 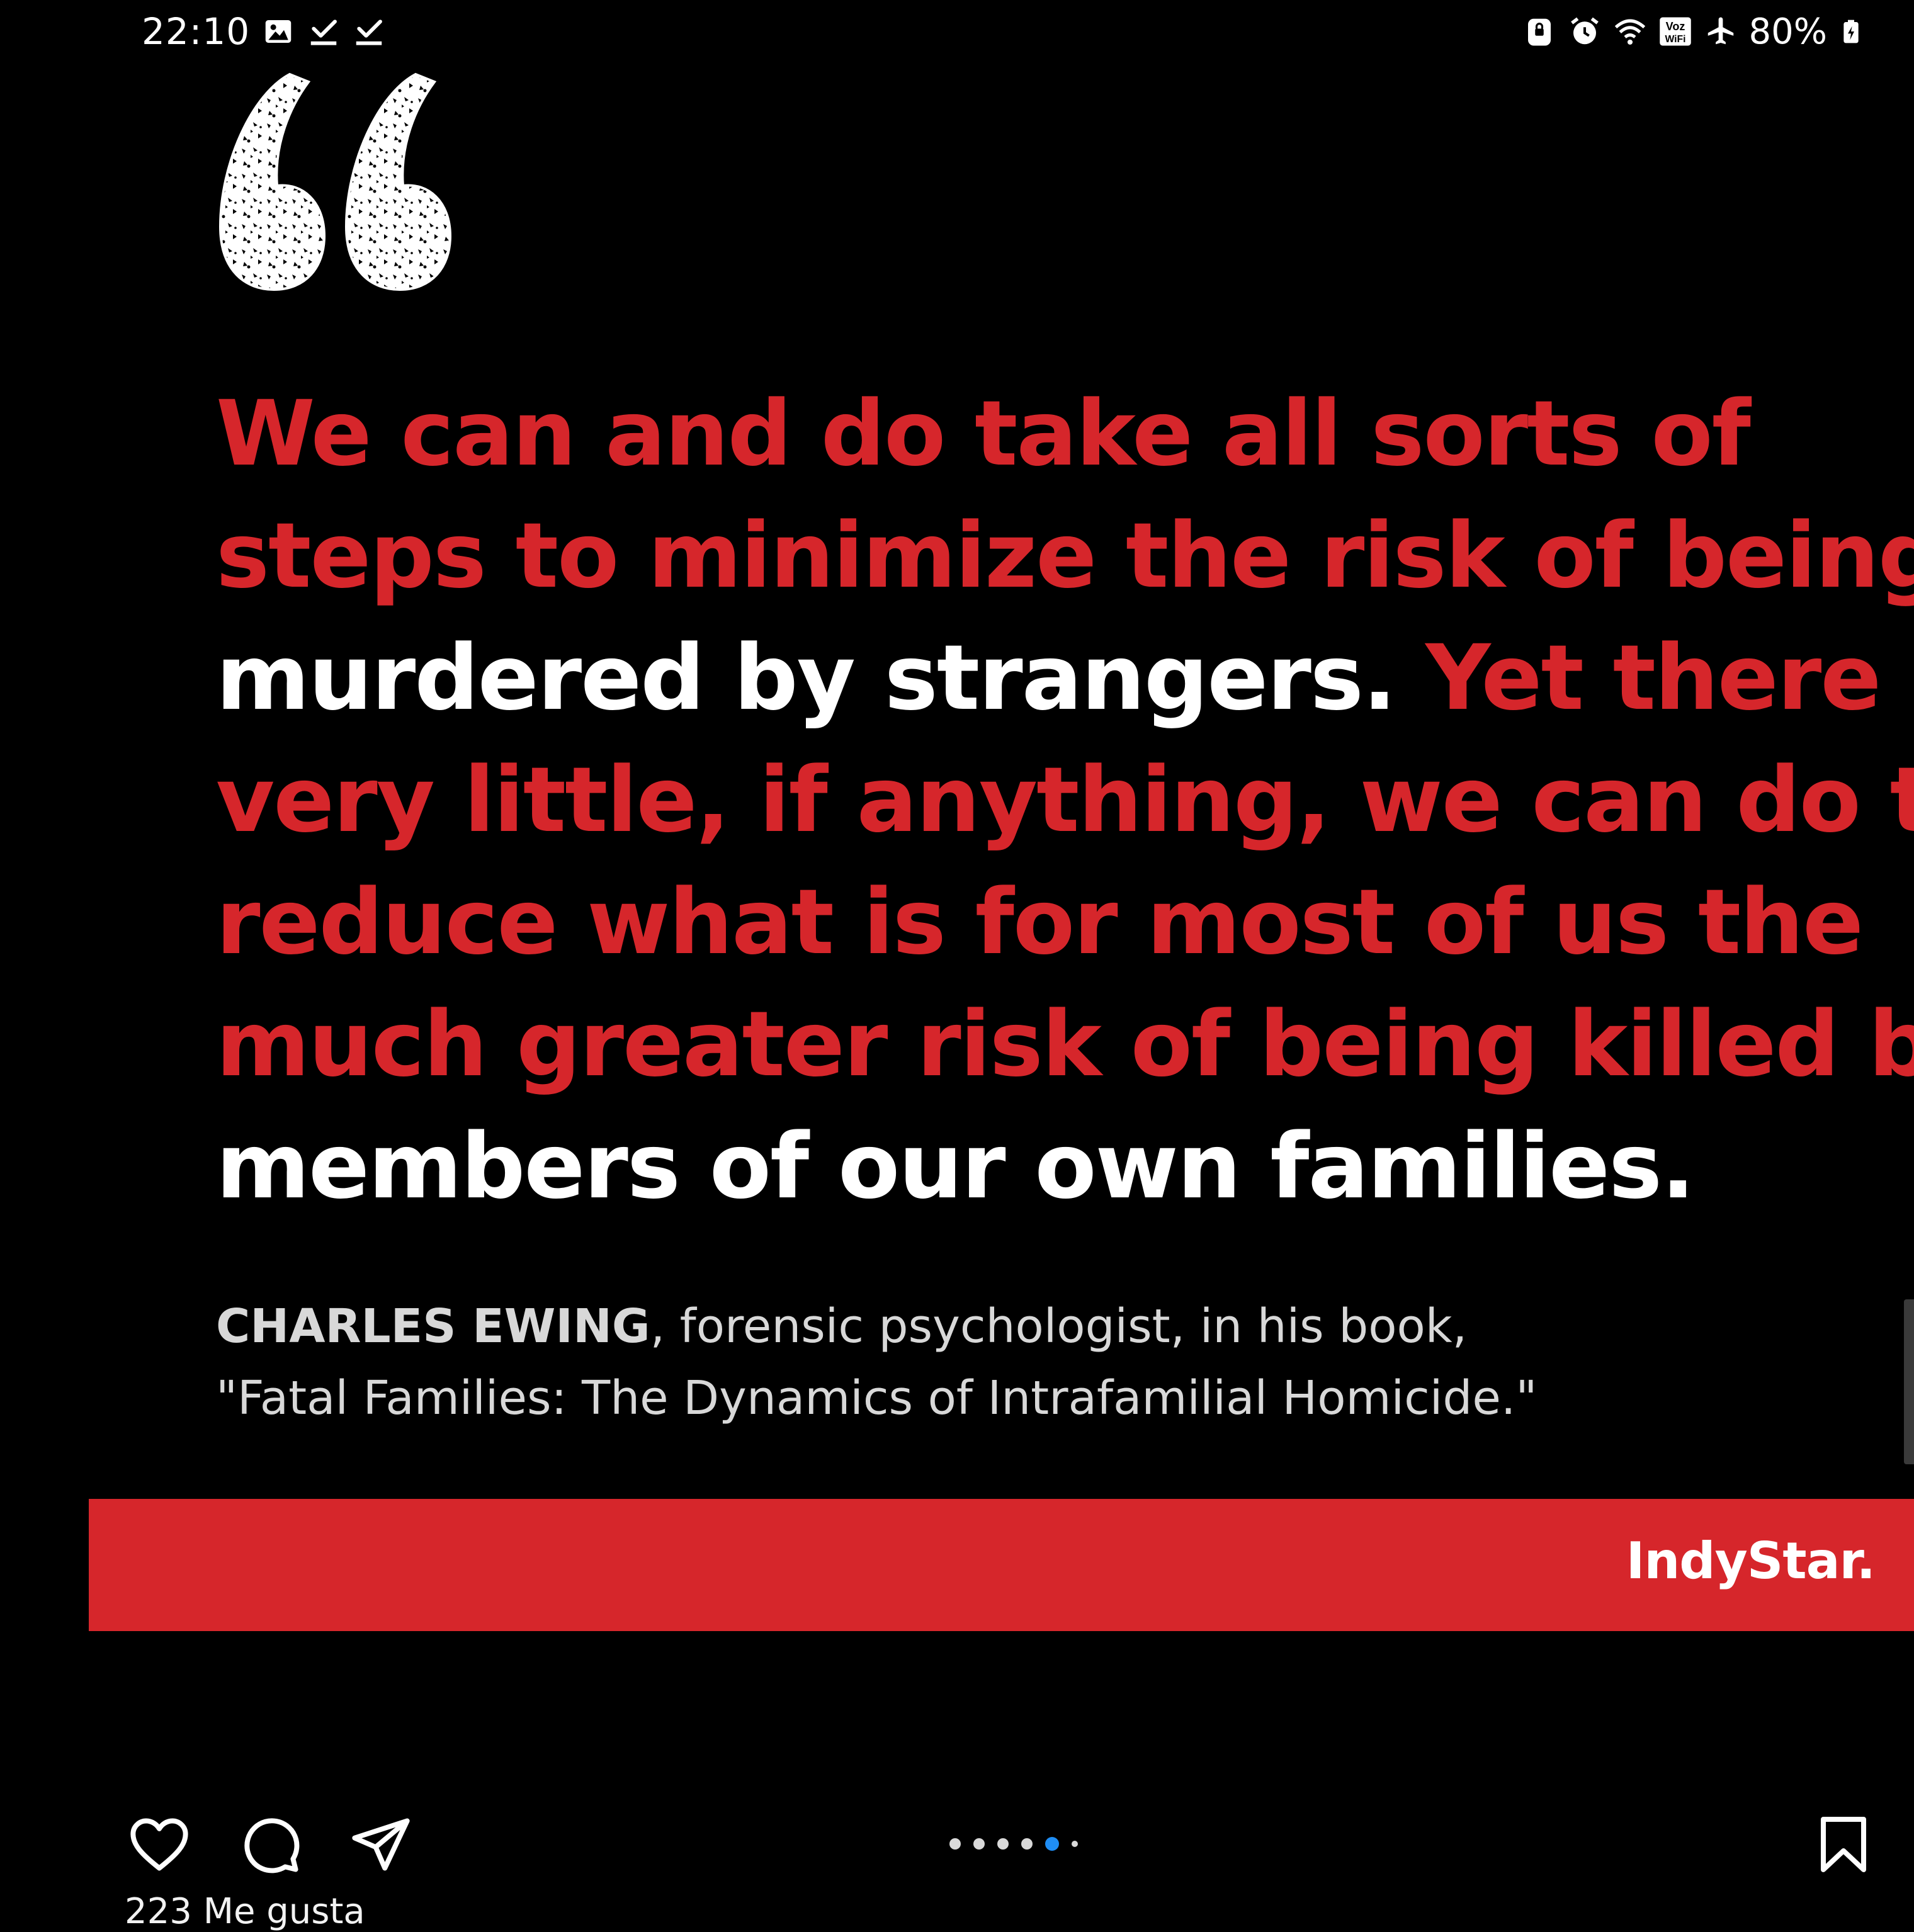 What do you see at coordinates (1670, 677) in the screenshot?
I see `quote-segment: Yet there is` at bounding box center [1670, 677].